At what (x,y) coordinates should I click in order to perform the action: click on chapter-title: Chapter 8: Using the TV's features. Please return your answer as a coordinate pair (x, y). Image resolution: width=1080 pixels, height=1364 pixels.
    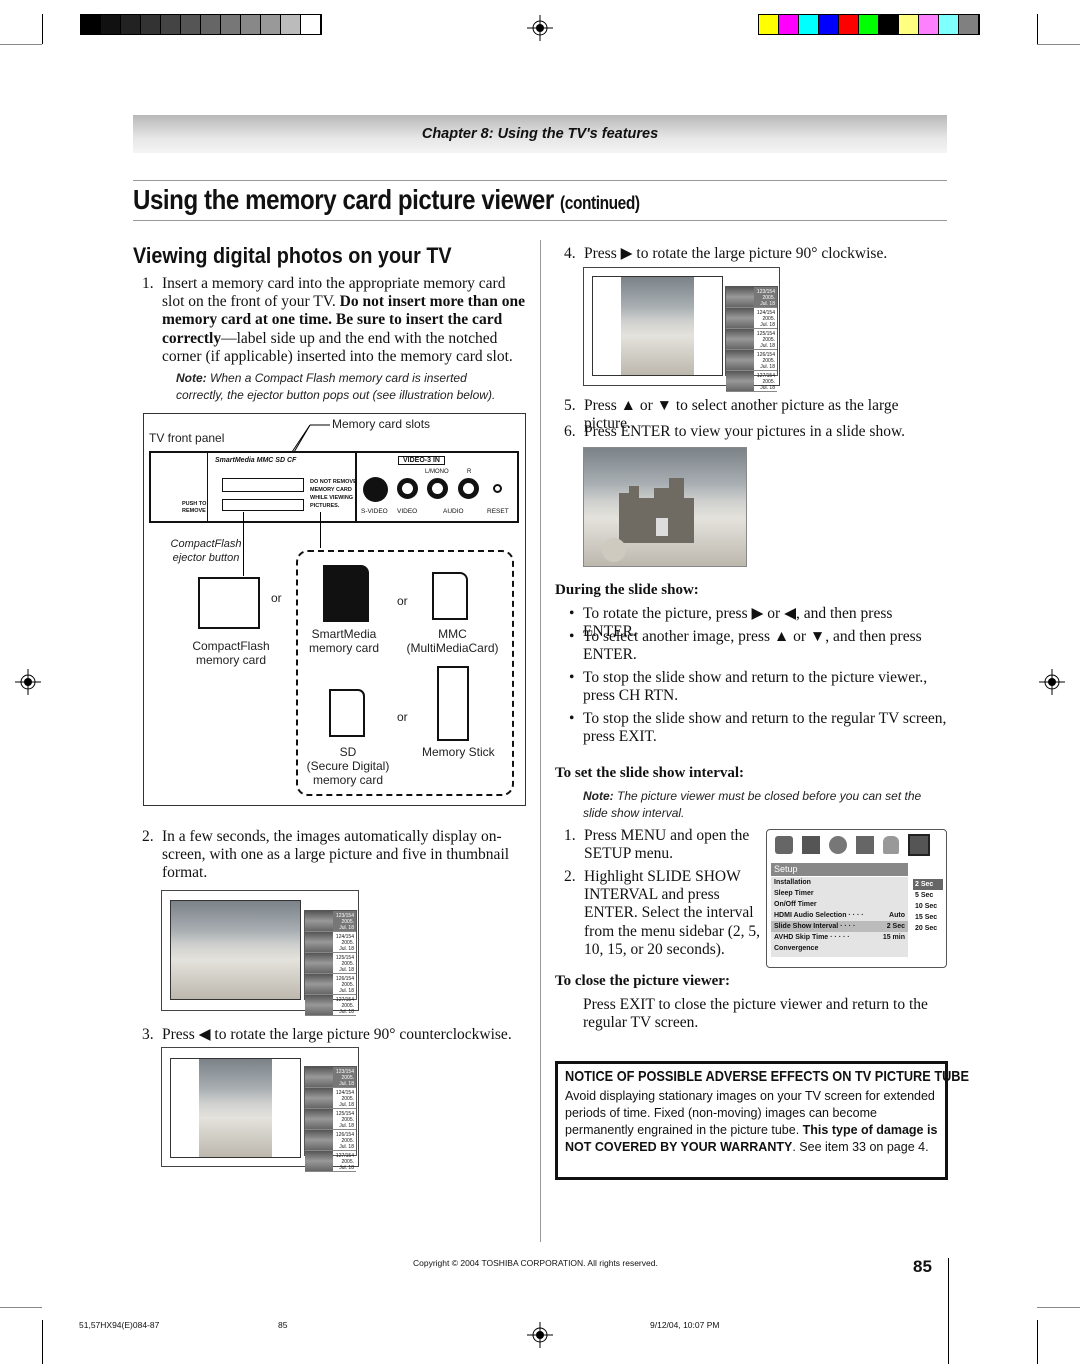
    Looking at the image, I should click on (540, 134).